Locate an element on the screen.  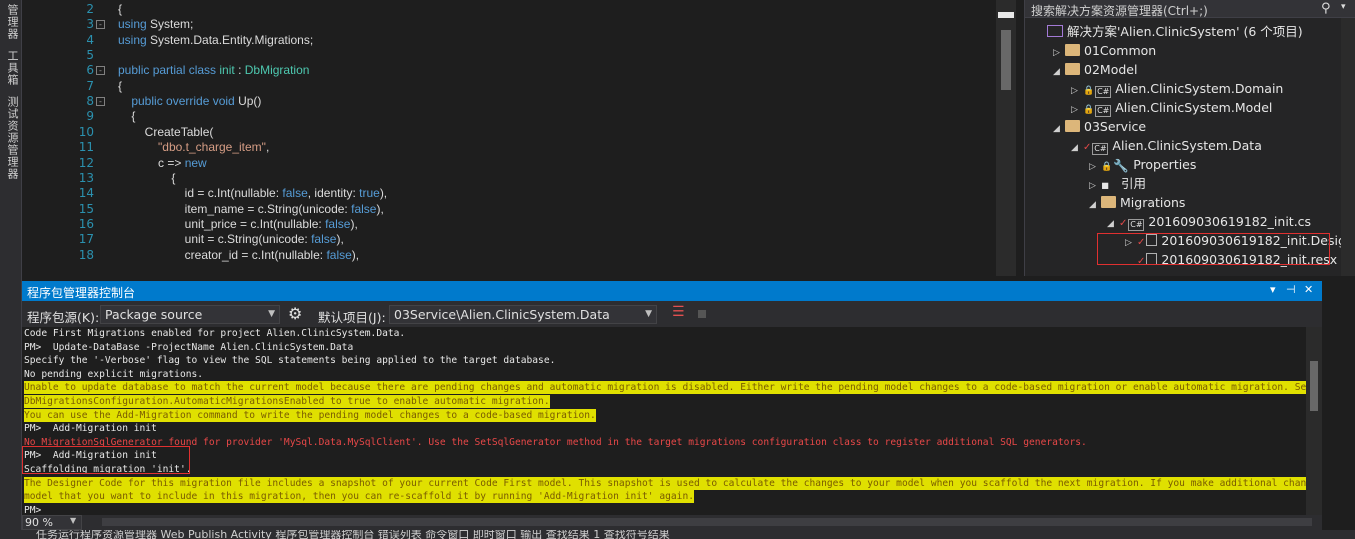
tab-server-manager: 管理器 is located at coordinates (11, 22).